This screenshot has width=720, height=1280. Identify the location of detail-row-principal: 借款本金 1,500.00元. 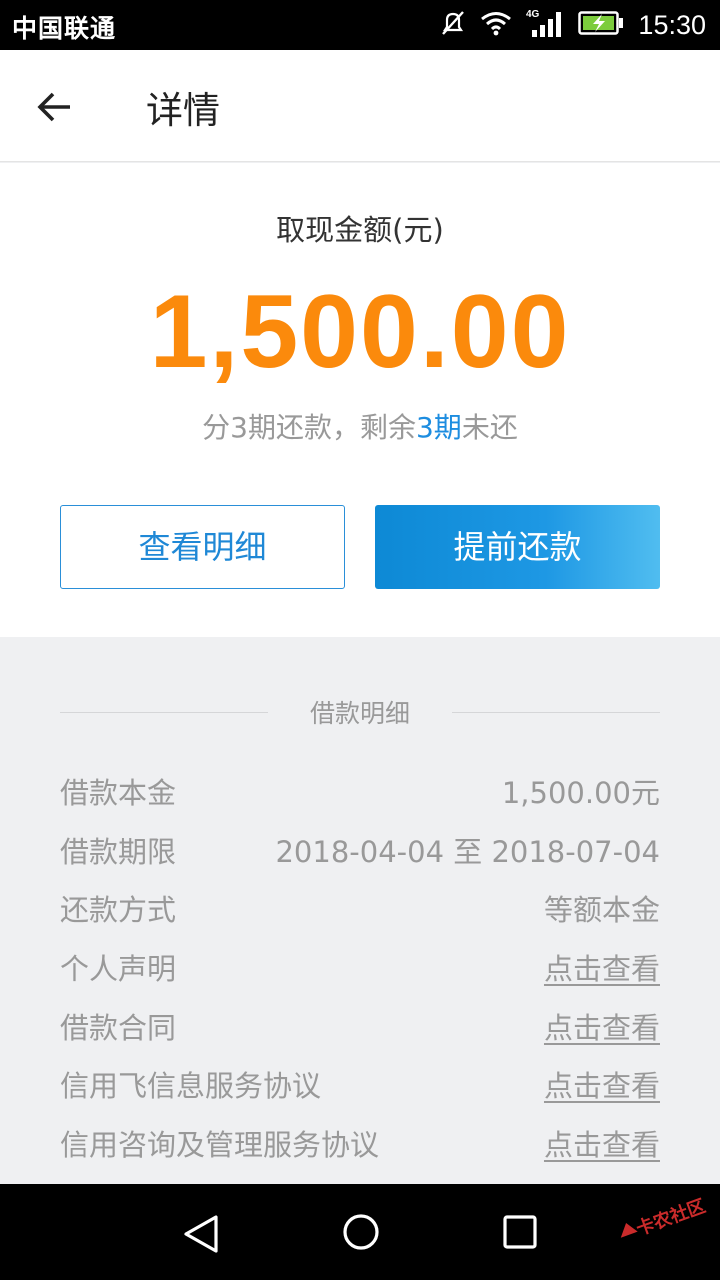
(360, 791).